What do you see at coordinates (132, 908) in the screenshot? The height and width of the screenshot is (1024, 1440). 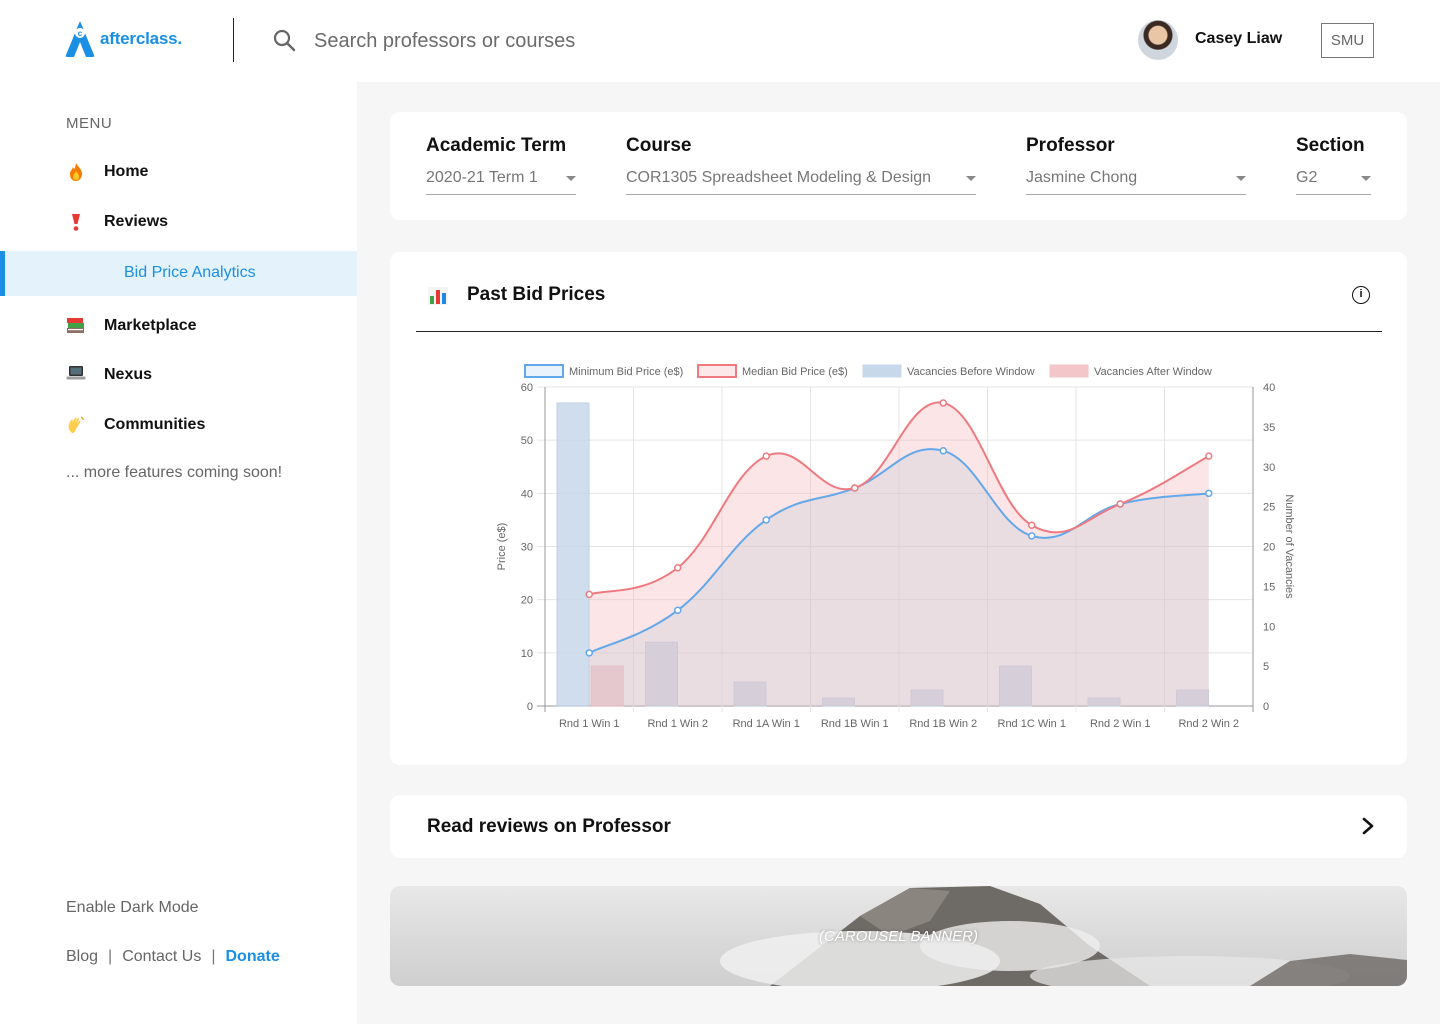 I see `dark-mode-toggle: Enable Dark Mode` at bounding box center [132, 908].